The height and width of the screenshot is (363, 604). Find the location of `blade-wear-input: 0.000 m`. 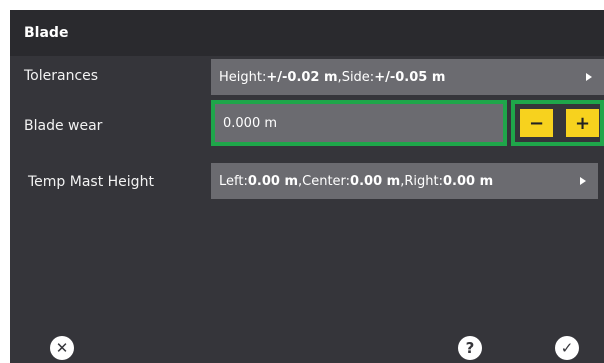

blade-wear-input: 0.000 m is located at coordinates (359, 123).